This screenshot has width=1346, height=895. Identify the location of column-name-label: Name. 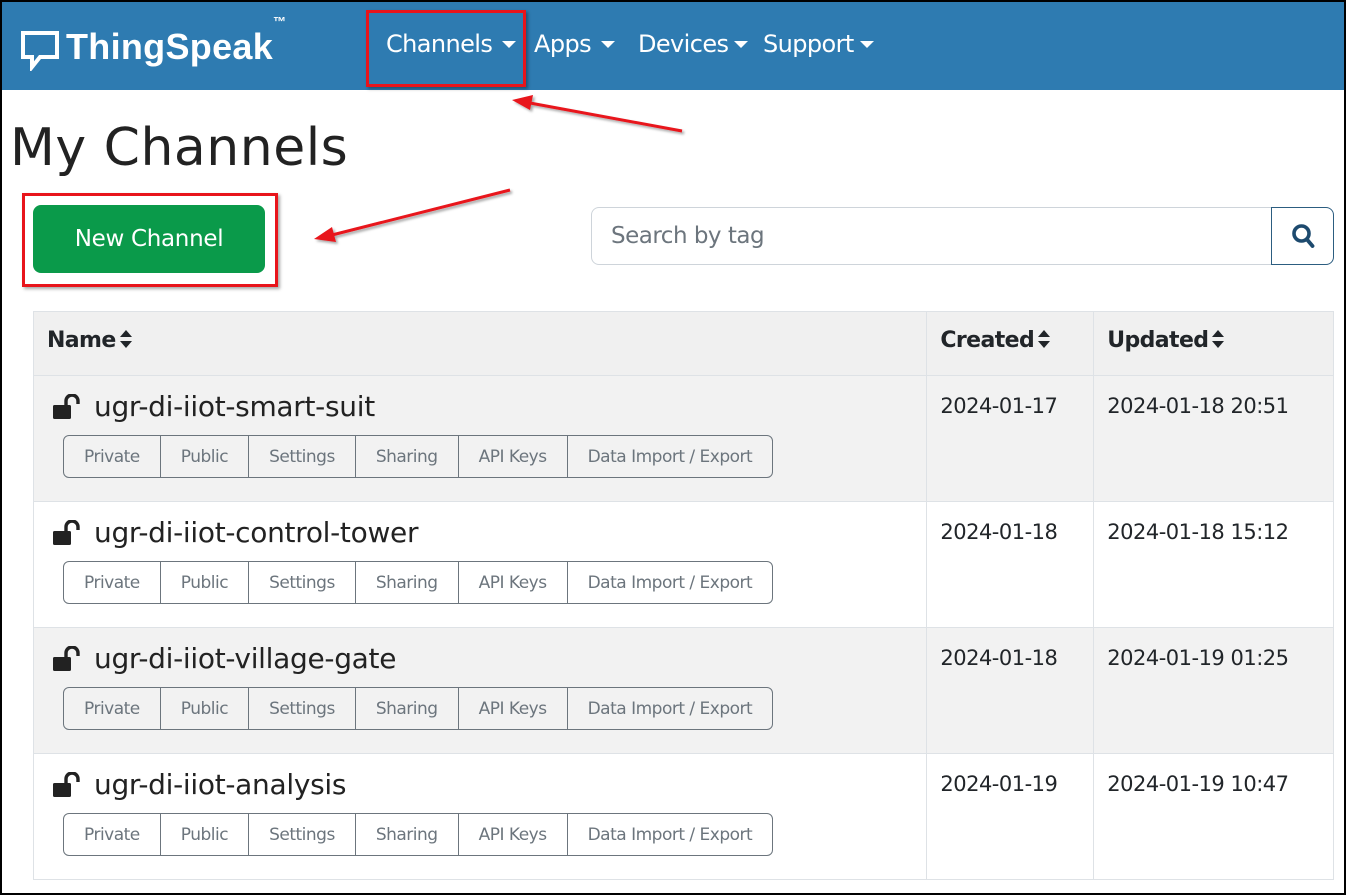
(81, 340).